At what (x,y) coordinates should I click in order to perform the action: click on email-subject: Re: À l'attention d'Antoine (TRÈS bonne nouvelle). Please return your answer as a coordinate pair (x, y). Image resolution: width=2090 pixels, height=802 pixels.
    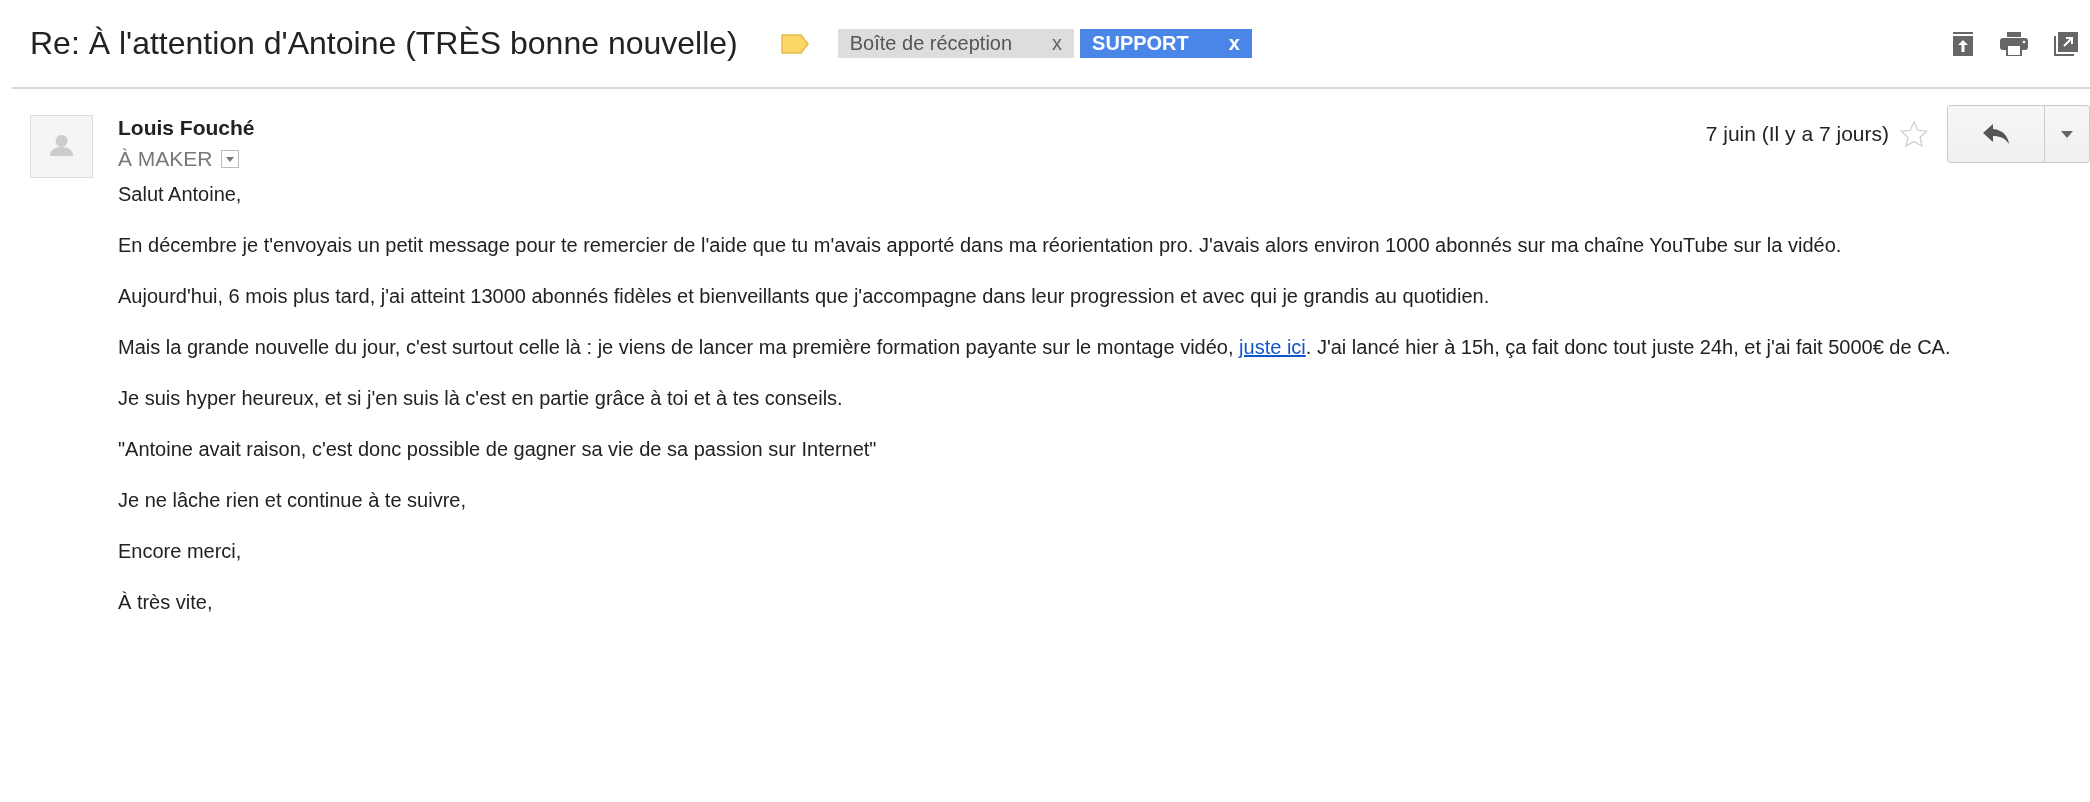
    Looking at the image, I should click on (384, 43).